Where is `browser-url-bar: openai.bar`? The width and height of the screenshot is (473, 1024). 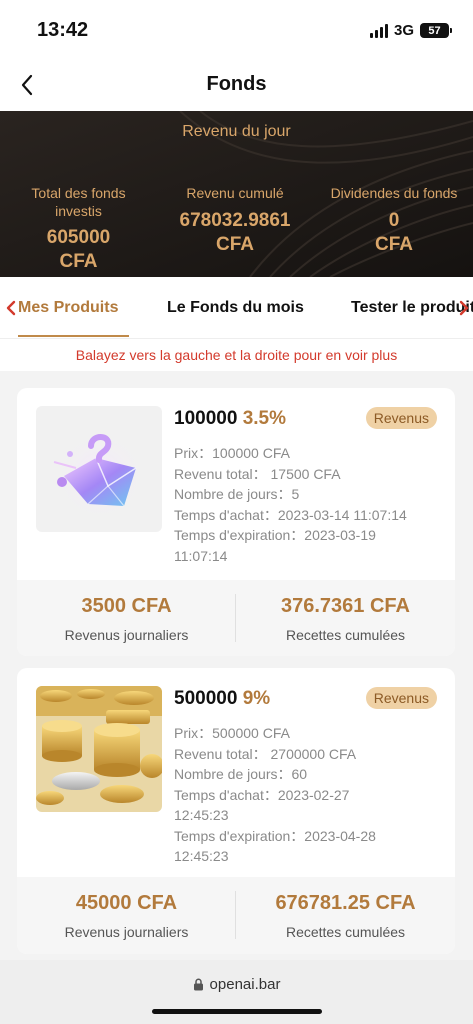 browser-url-bar: openai.bar is located at coordinates (236, 992).